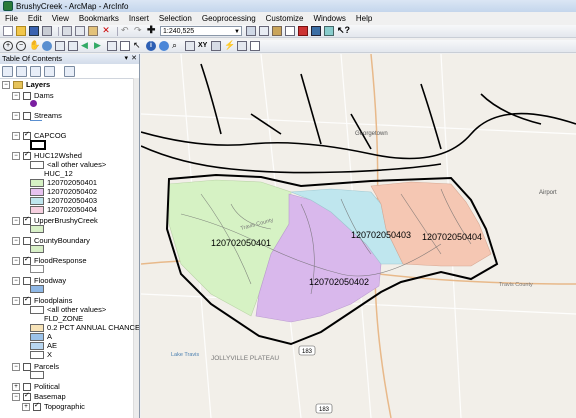  What do you see at coordinates (112, 46) in the screenshot?
I see `select-features-icon` at bounding box center [112, 46].